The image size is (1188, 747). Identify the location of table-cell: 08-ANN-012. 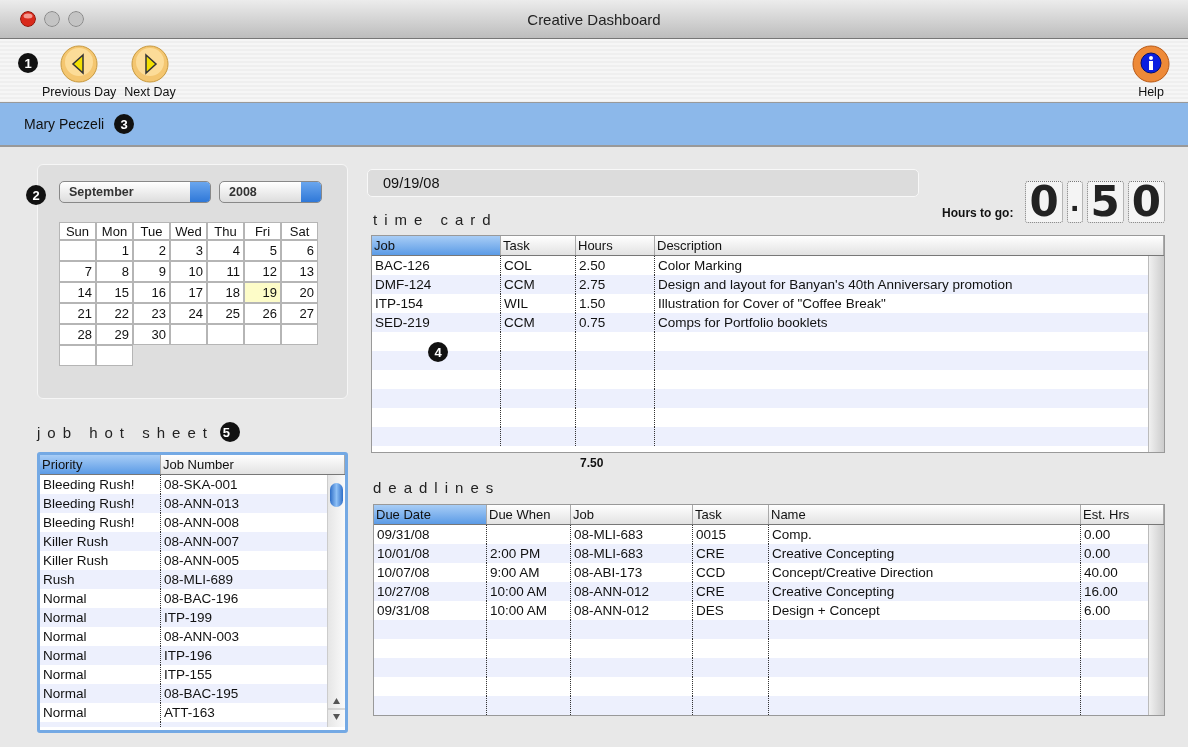
(632, 591).